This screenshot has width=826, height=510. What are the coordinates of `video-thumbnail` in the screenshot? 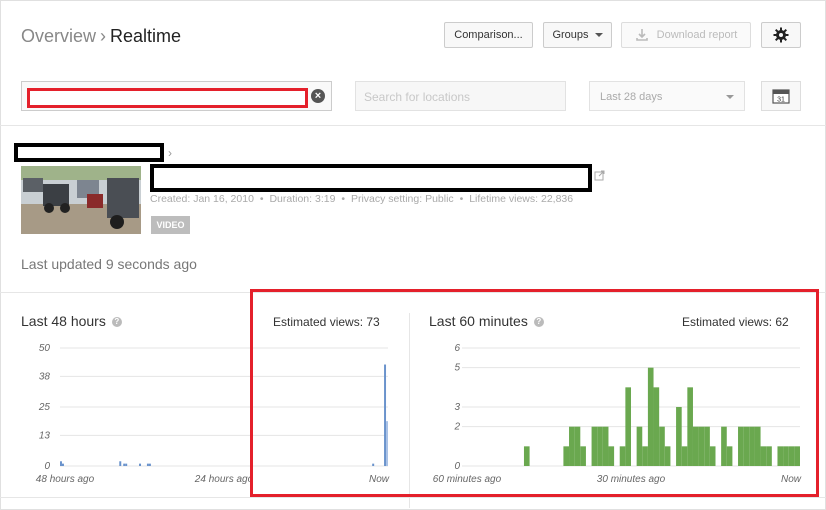 It's located at (81, 200).